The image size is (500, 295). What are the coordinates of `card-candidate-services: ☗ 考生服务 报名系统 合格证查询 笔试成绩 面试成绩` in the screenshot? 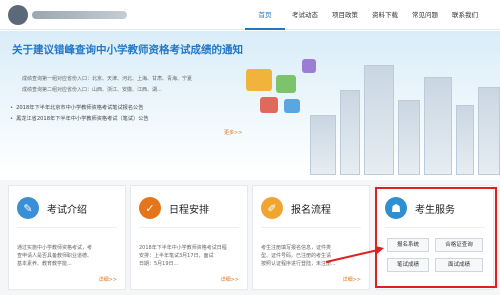 It's located at (435, 237).